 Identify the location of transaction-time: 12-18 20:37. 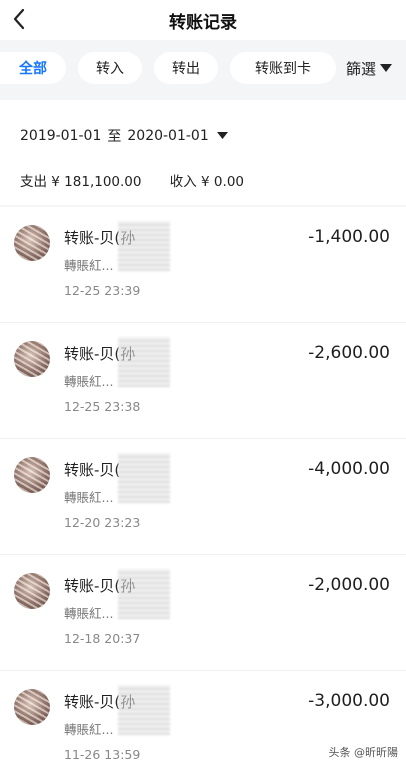
(102, 638).